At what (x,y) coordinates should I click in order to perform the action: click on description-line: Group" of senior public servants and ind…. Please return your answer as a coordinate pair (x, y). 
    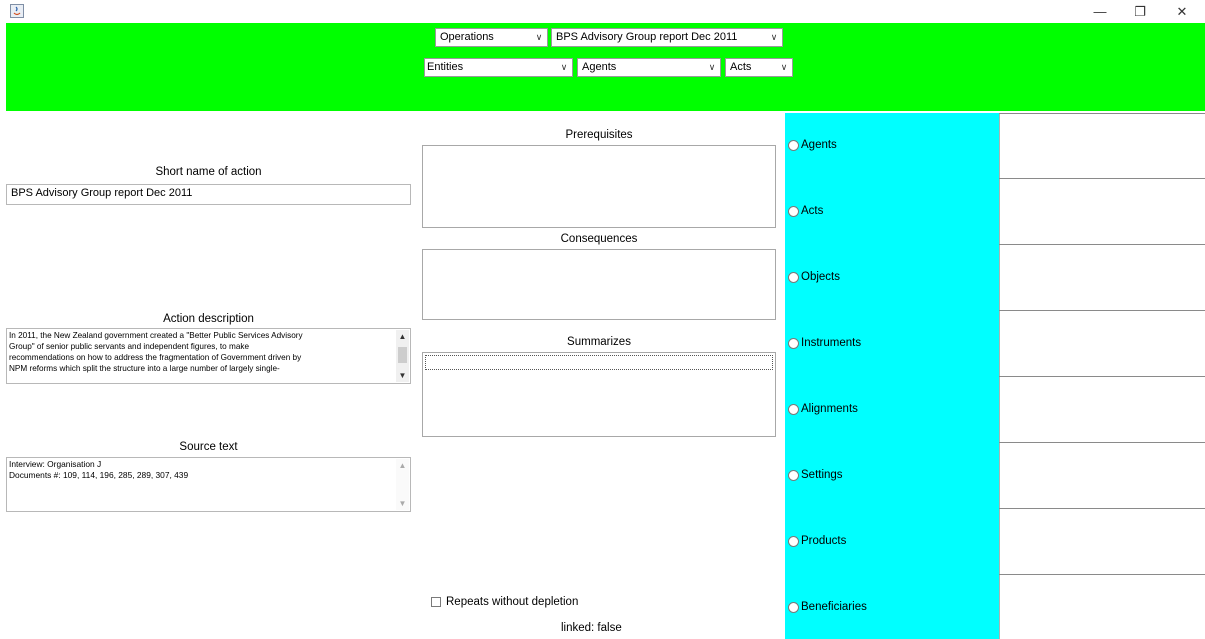
    Looking at the image, I should click on (129, 346).